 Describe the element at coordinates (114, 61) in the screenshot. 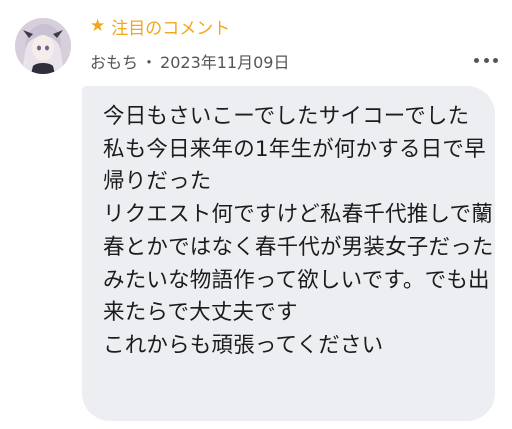

I see `author-name: おもち` at that location.